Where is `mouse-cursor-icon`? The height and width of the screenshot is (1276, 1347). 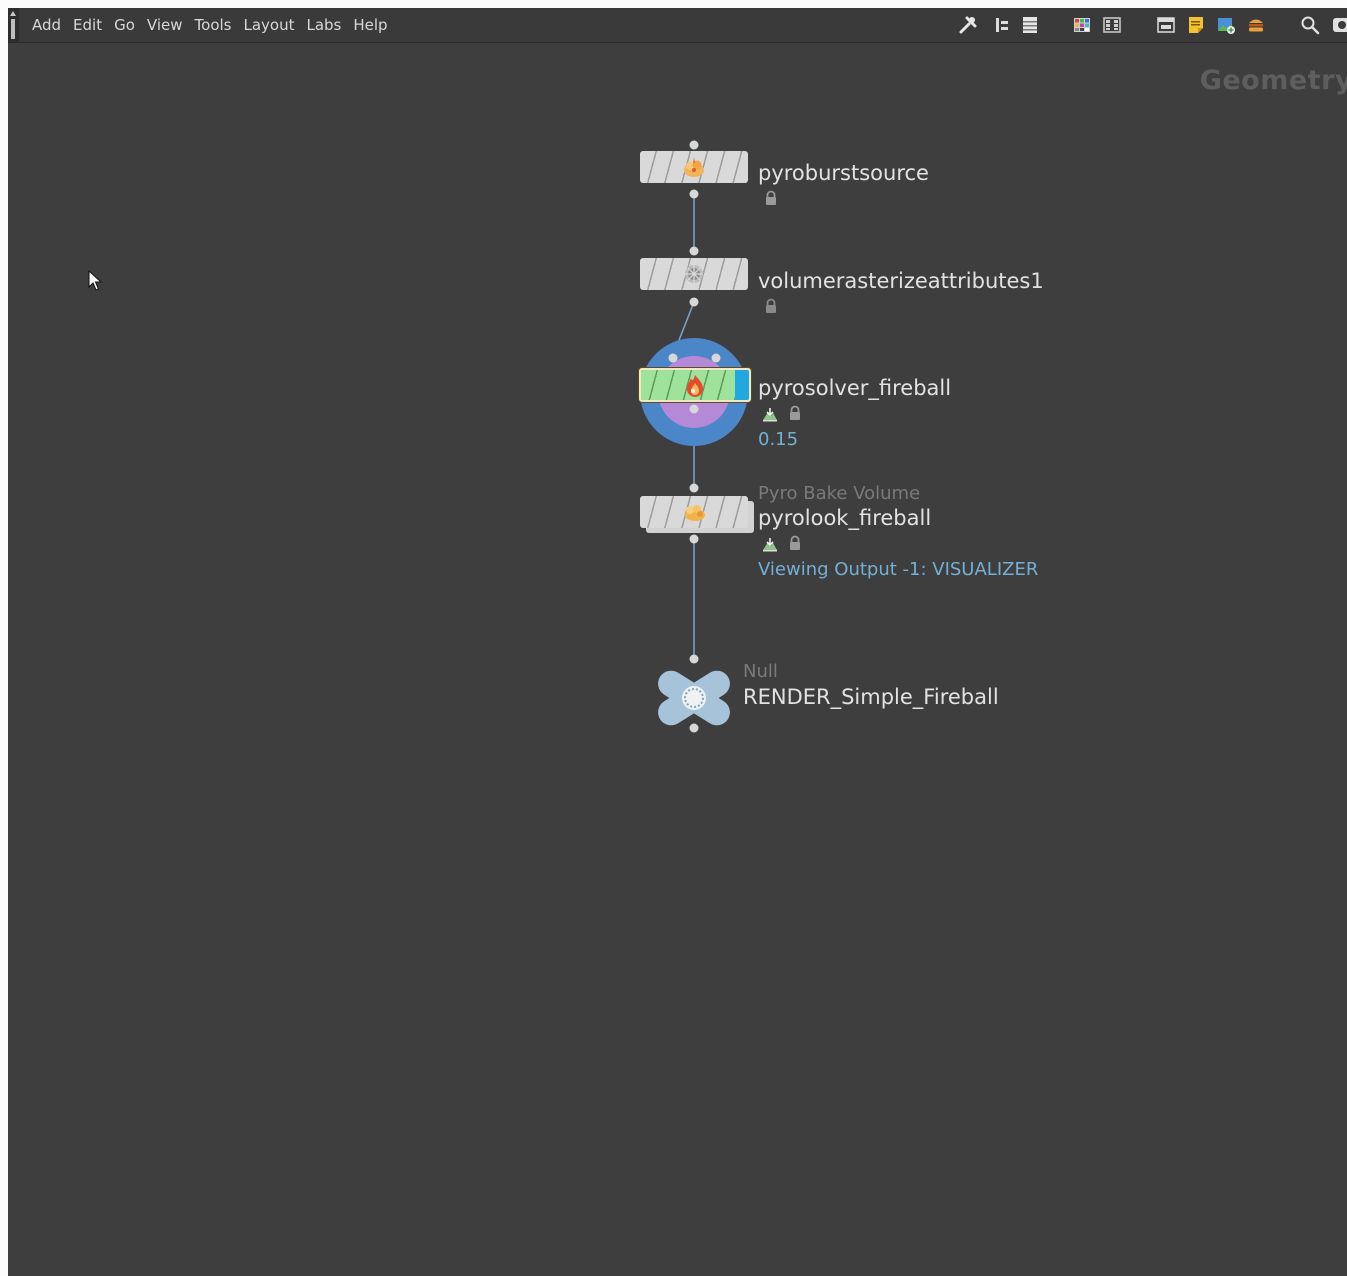
mouse-cursor-icon is located at coordinates (95, 280).